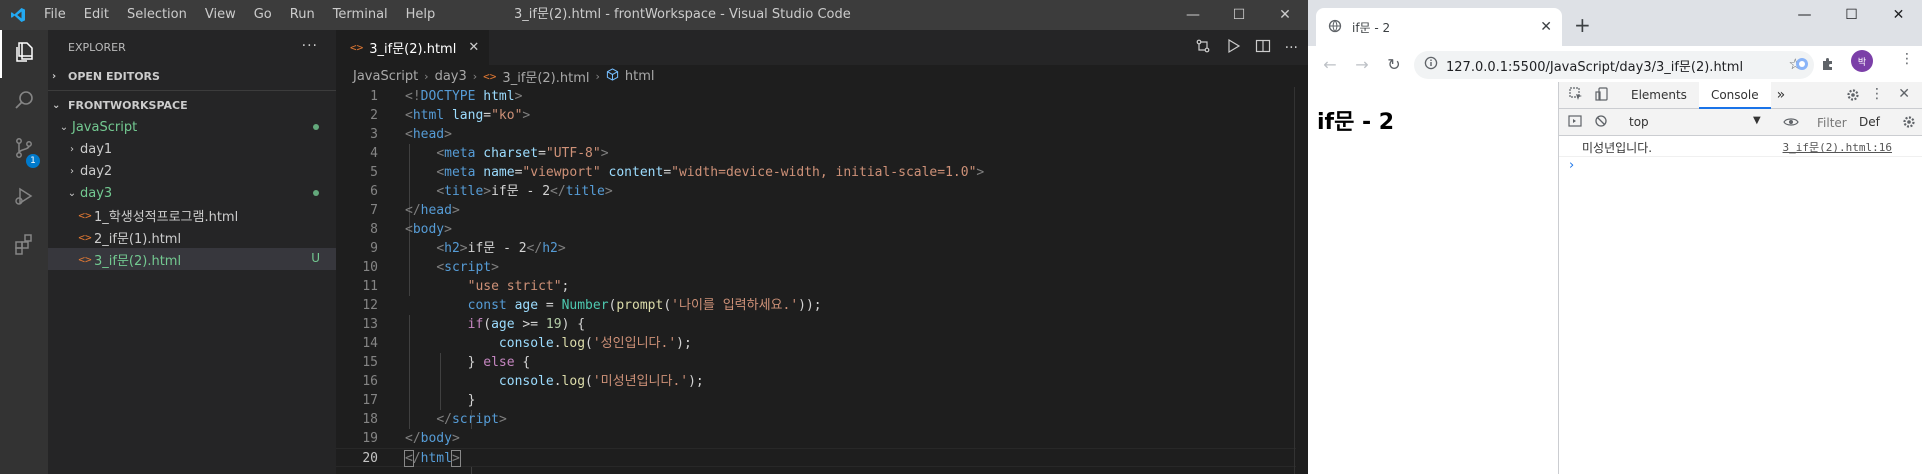 Image resolution: width=1922 pixels, height=474 pixels. I want to click on tree-folder-day3: ⌄ day3, so click(192, 193).